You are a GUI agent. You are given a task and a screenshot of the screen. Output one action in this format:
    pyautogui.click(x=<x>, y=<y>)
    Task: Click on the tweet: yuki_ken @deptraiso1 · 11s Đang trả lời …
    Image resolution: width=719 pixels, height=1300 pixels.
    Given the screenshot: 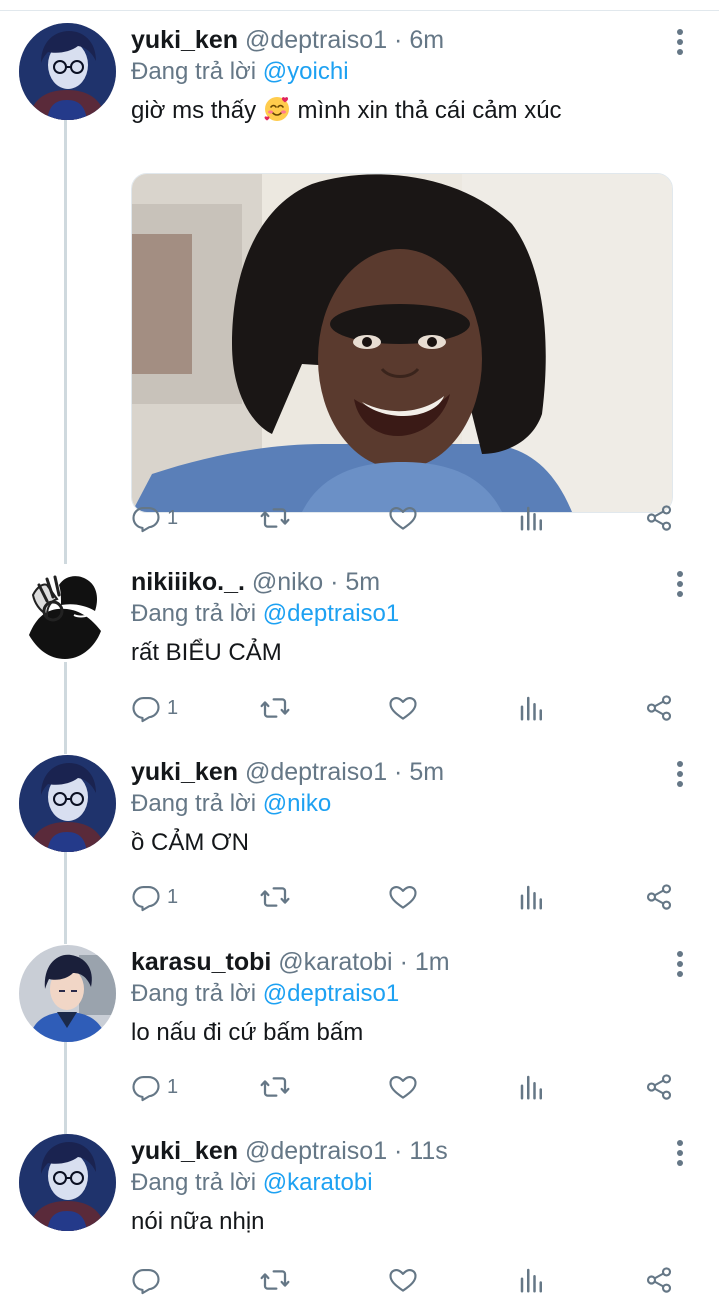 What is the action you would take?
    pyautogui.click(x=359, y=1204)
    